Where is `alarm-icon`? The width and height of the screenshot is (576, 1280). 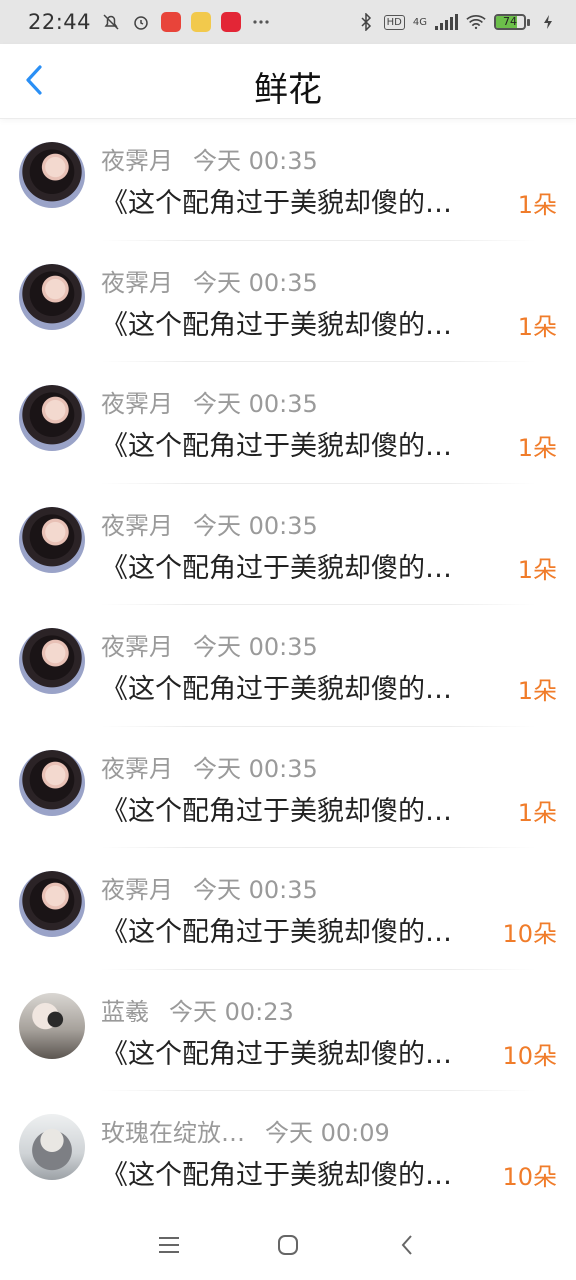 alarm-icon is located at coordinates (141, 22).